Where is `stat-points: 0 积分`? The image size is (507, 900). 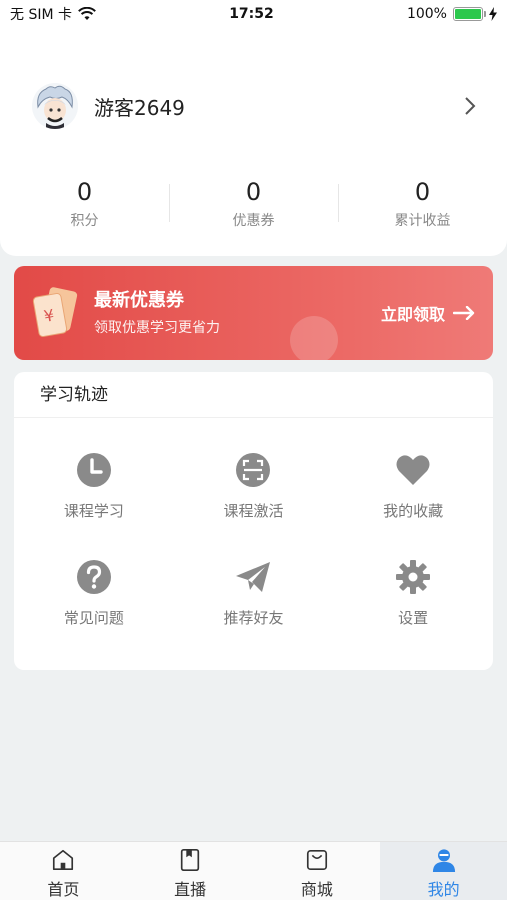 stat-points: 0 积分 is located at coordinates (84, 206).